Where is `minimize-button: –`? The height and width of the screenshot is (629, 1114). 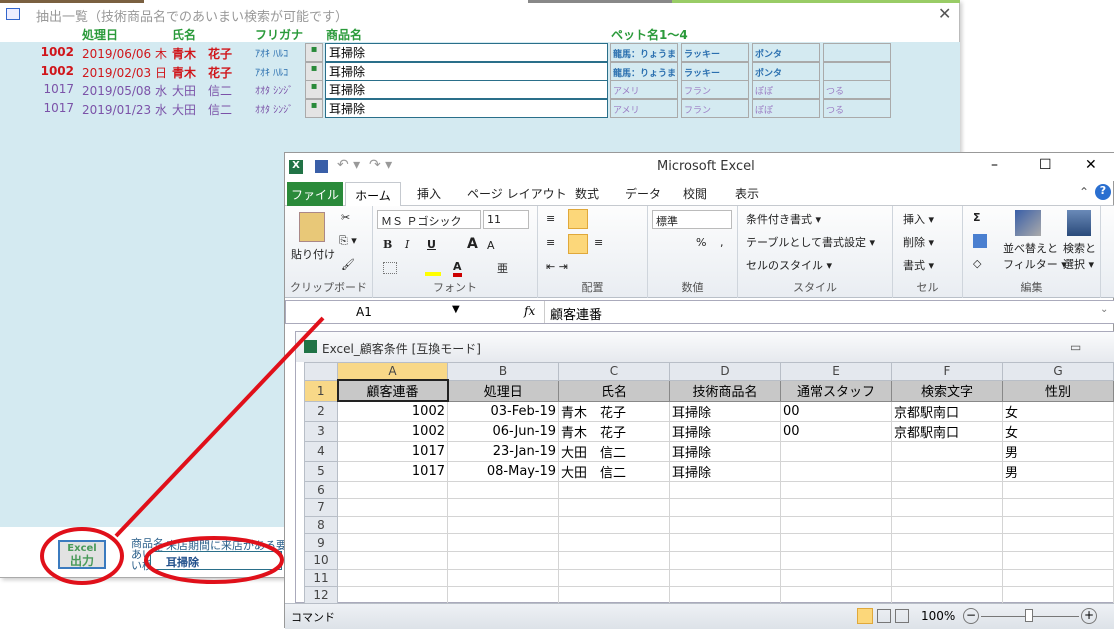
minimize-button: – is located at coordinates (994, 165).